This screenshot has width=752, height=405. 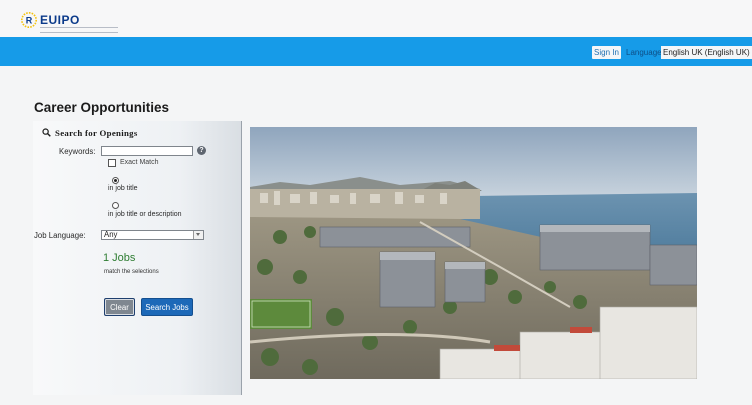 What do you see at coordinates (167, 307) in the screenshot?
I see `search-jobs-button: Search Jobs` at bounding box center [167, 307].